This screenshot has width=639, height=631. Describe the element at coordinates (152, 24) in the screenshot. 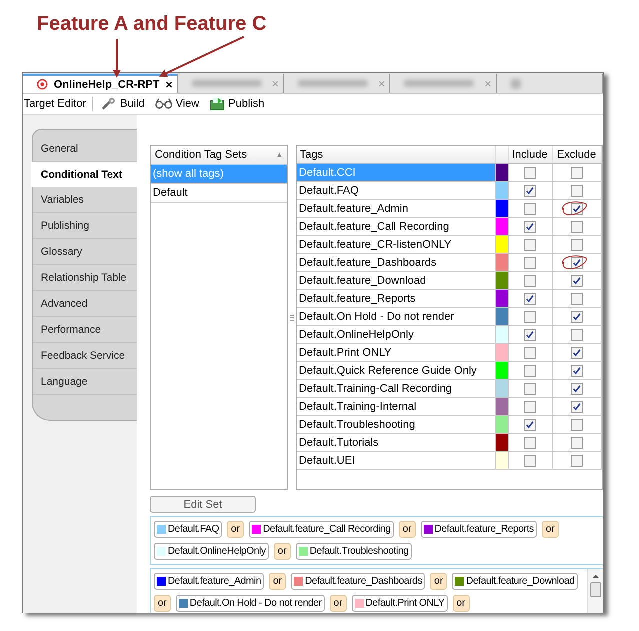

I see `annotation-title: Feature A and Feature C` at that location.